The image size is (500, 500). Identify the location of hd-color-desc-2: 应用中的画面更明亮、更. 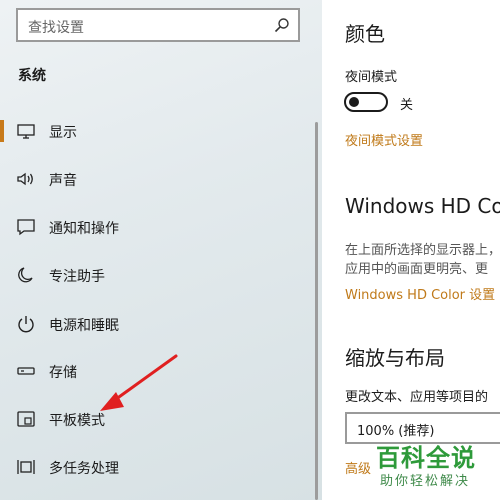
(417, 269).